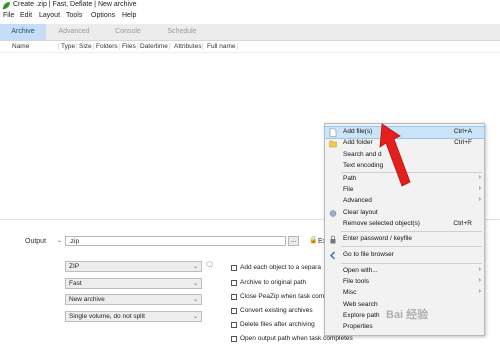 This screenshot has width=500, height=351. What do you see at coordinates (234, 325) in the screenshot?
I see `checkbox-delete-files` at bounding box center [234, 325].